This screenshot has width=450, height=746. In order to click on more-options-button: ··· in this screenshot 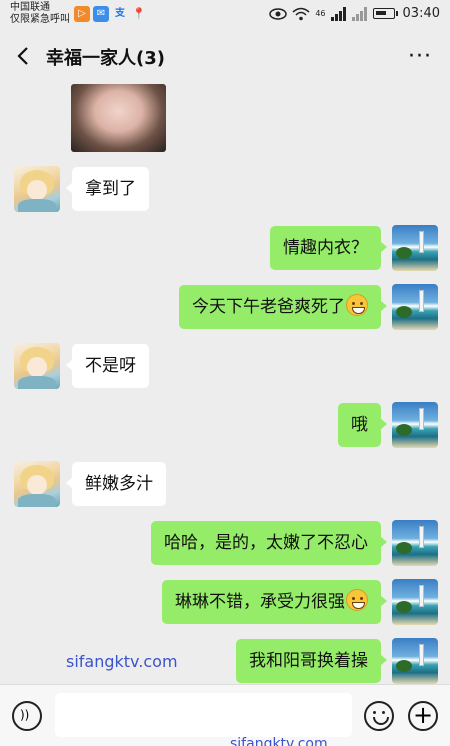, I will do `click(420, 56)`.